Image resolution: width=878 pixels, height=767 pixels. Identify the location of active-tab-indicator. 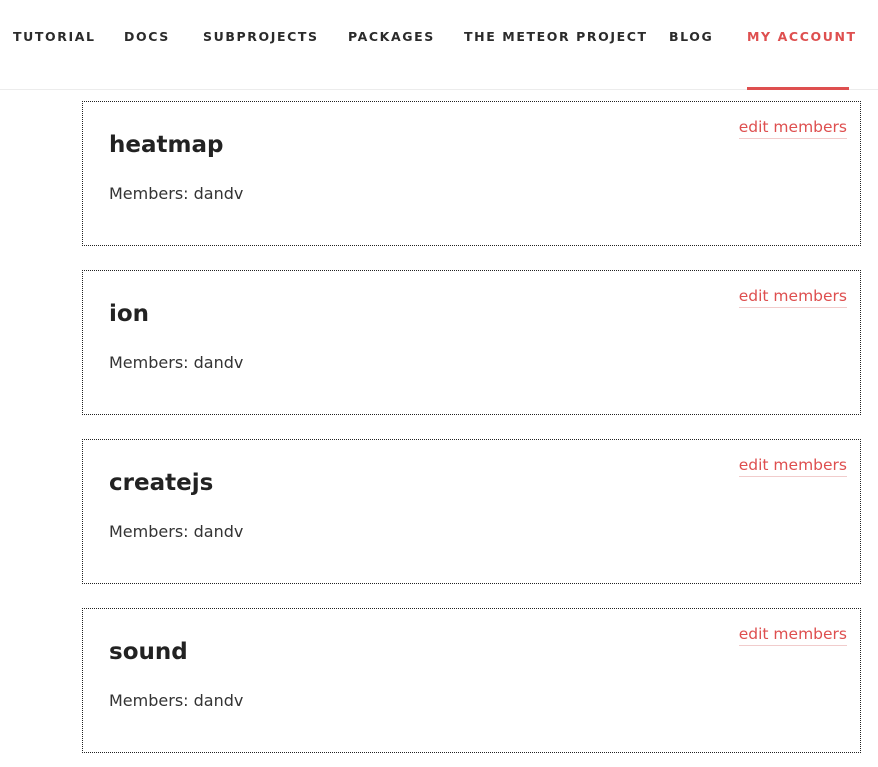
(798, 88).